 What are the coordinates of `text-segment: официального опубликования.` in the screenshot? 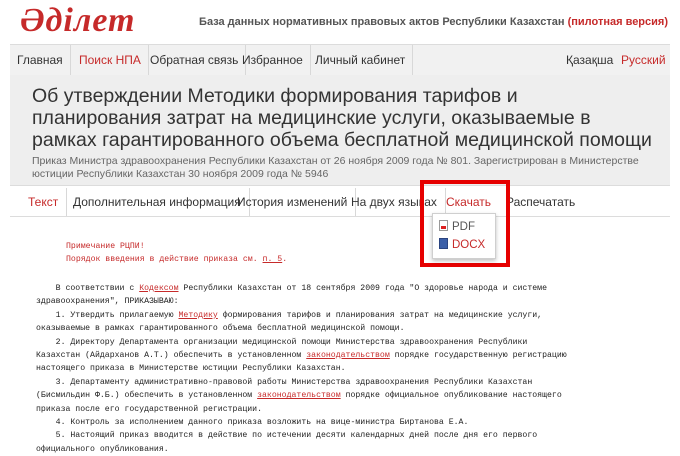 It's located at (102, 449).